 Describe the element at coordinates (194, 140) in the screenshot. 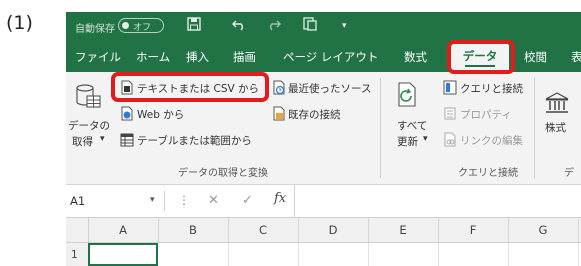

I see `from-table-range-label: テーブルまたは範囲から` at that location.